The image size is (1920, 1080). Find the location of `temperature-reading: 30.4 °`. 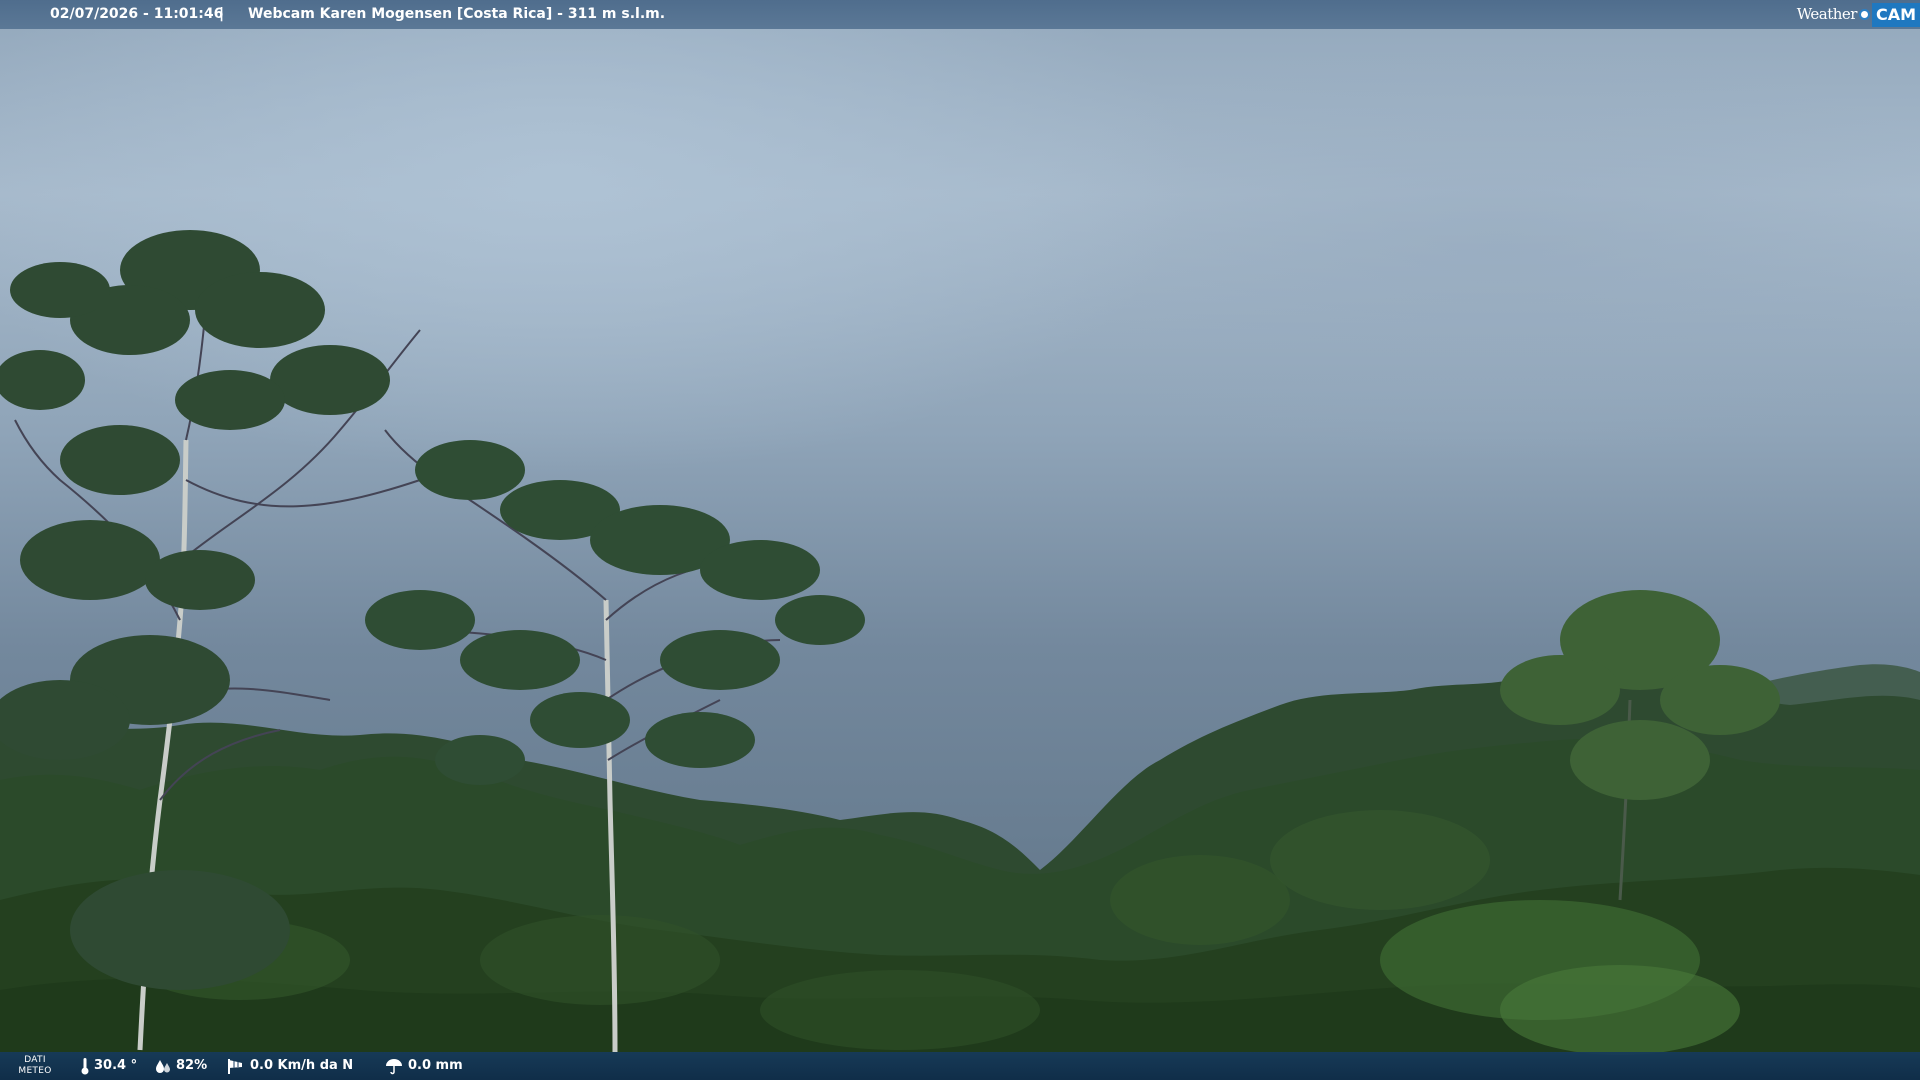

temperature-reading: 30.4 ° is located at coordinates (108, 1066).